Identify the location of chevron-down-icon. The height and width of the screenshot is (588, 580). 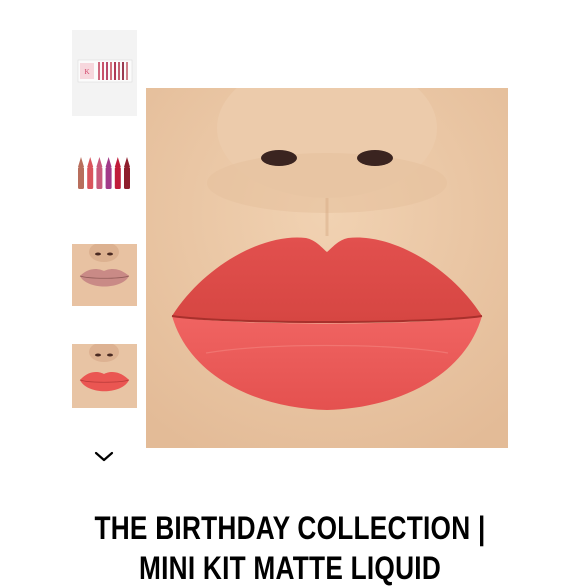
(104, 457).